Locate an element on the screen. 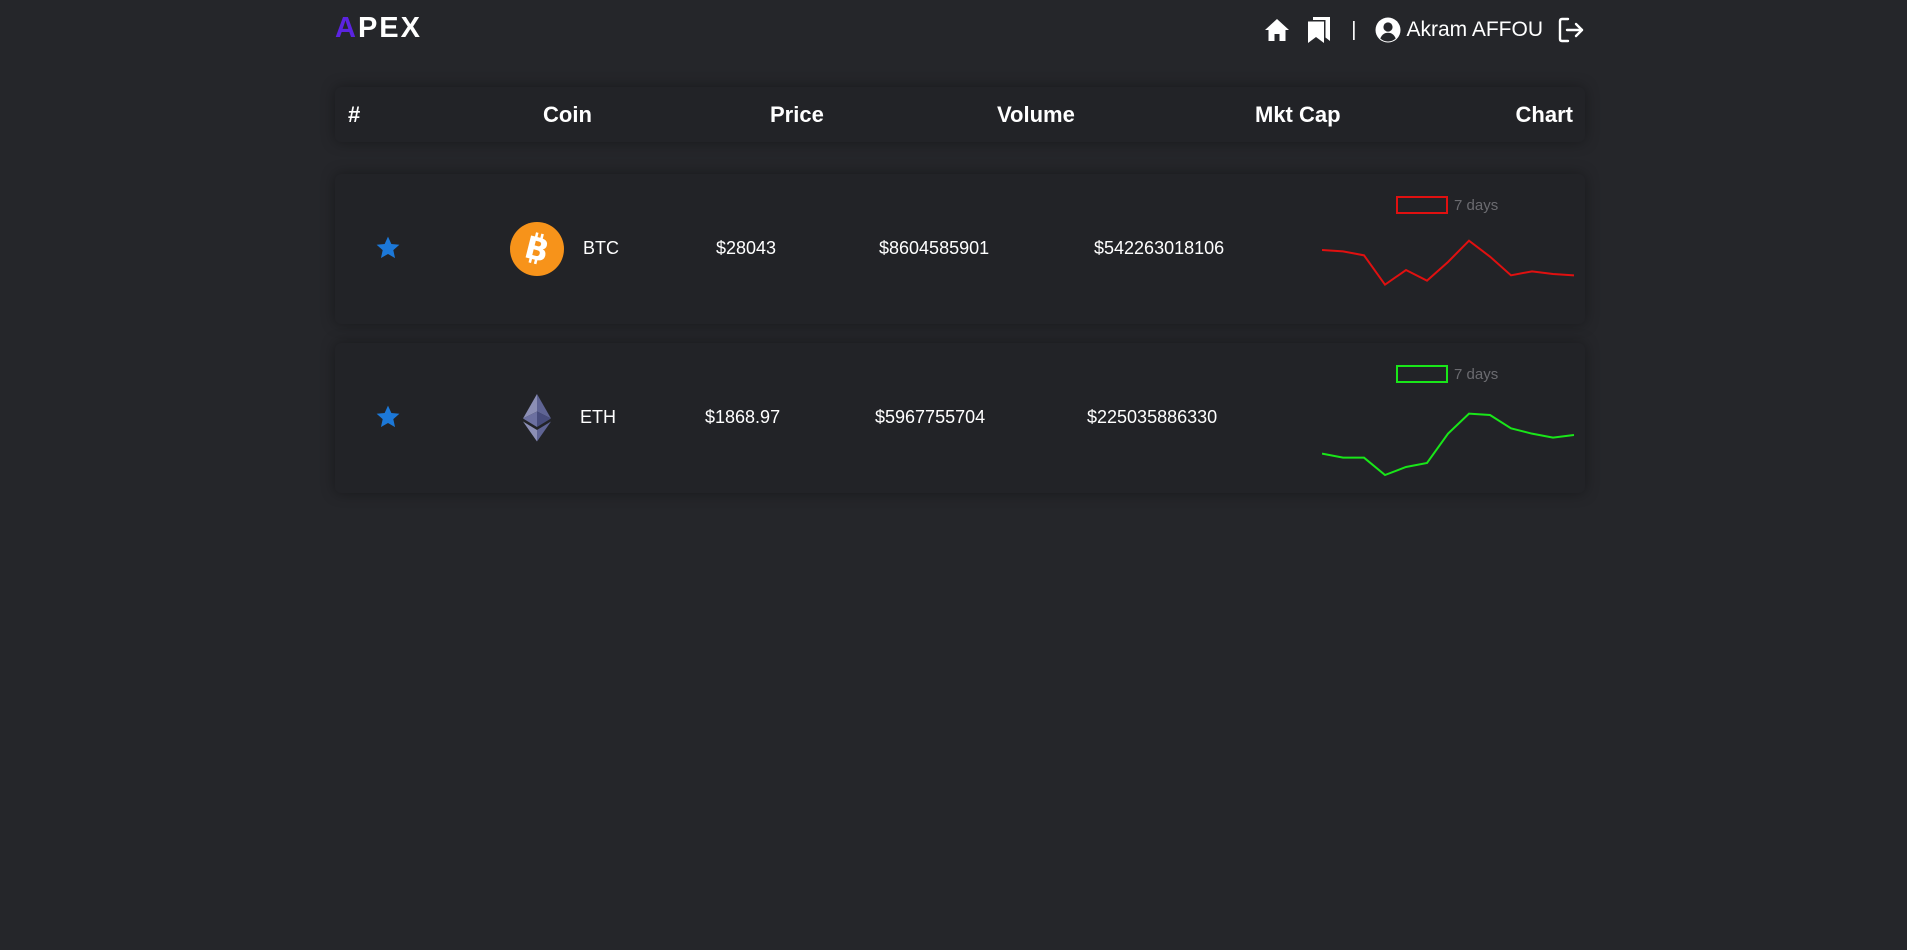  user-circle-icon is located at coordinates (1388, 30).